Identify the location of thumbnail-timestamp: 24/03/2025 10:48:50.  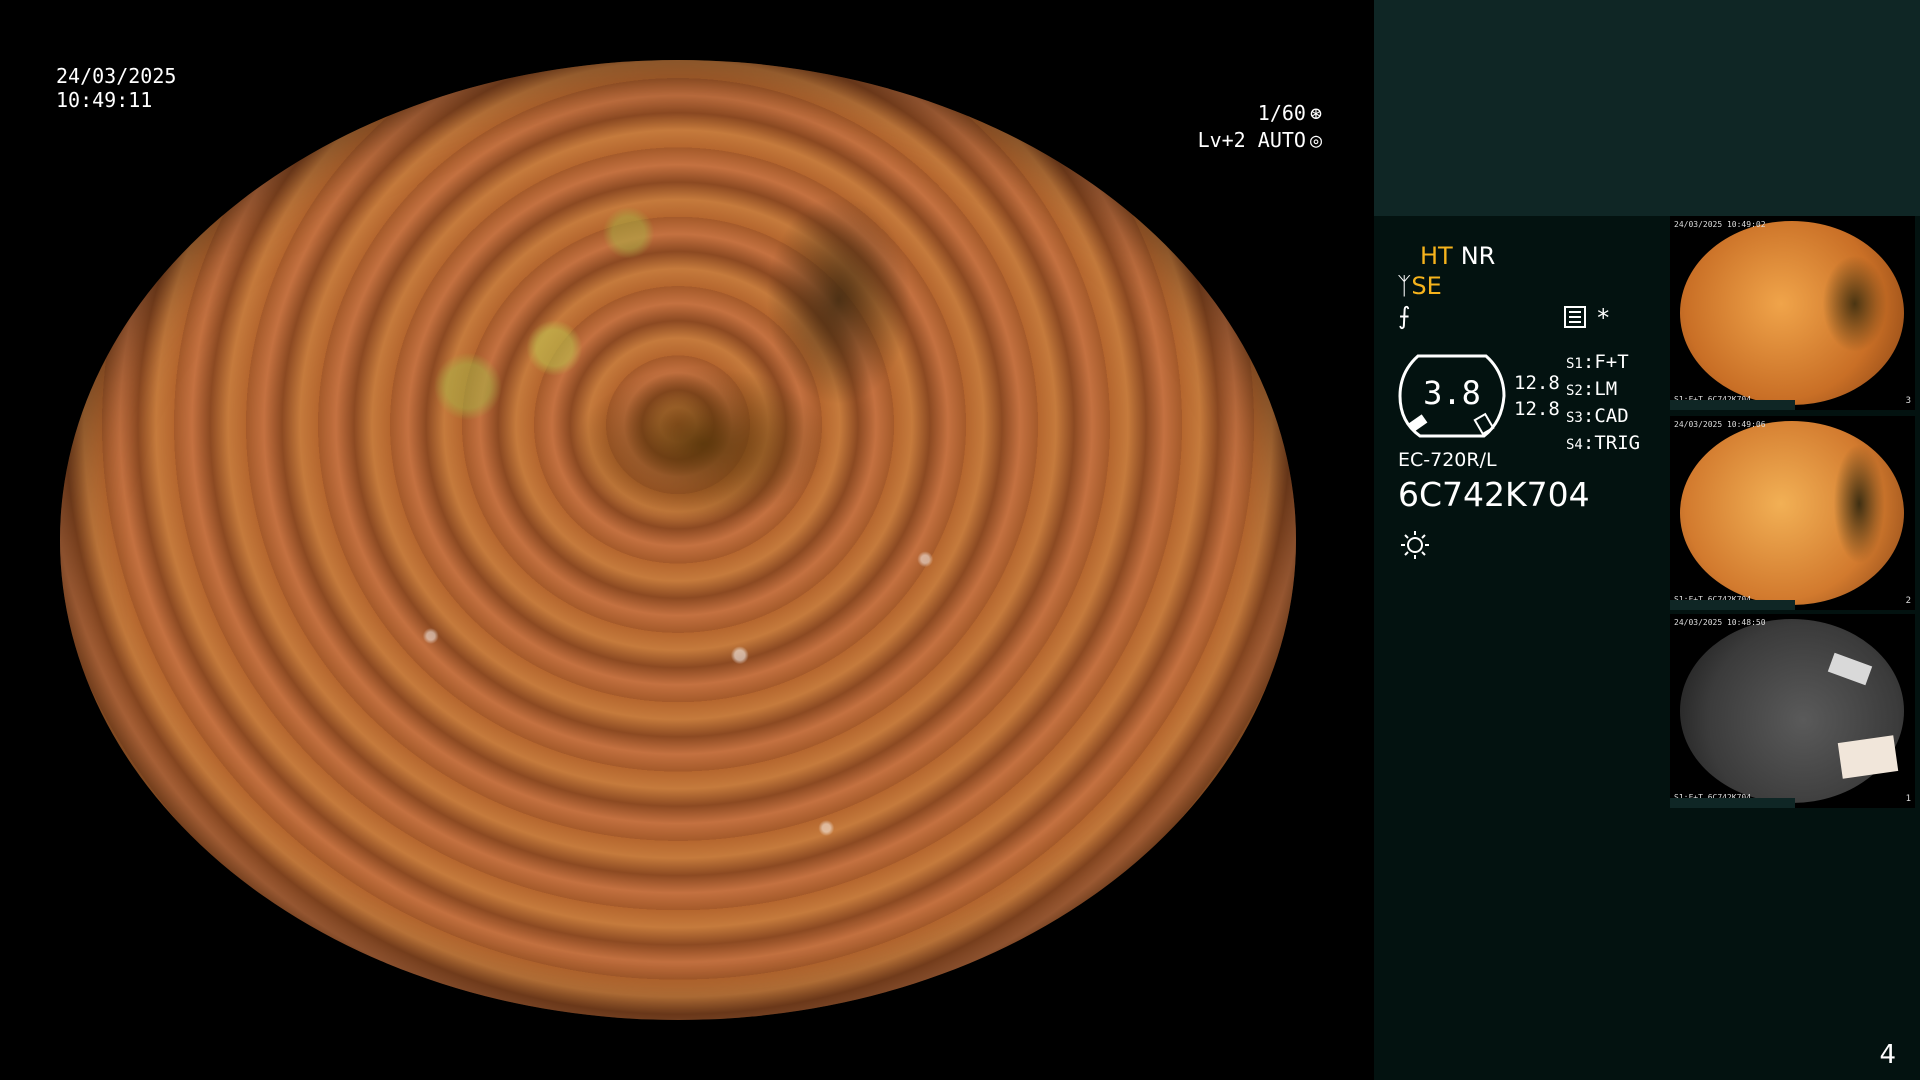
(1720, 622).